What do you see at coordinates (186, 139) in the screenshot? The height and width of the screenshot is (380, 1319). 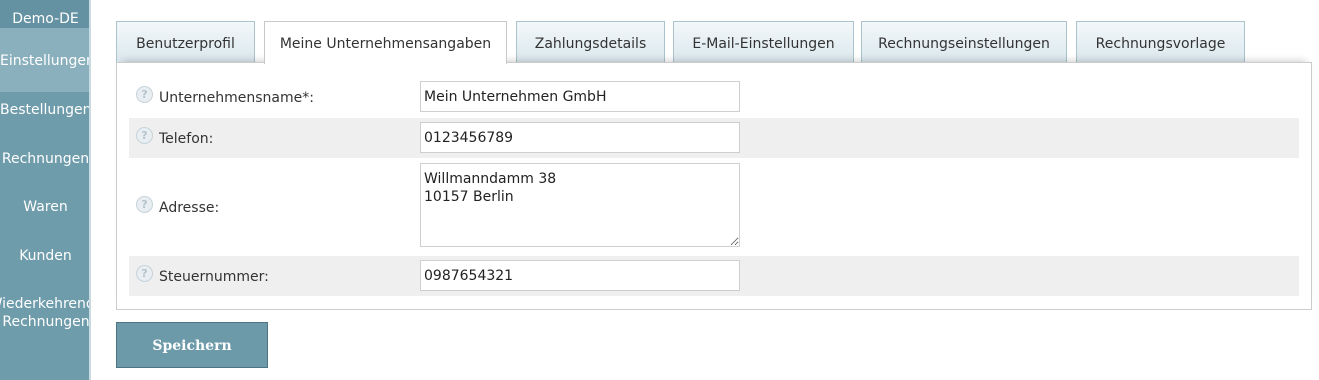 I see `phone-label: Telefon:` at bounding box center [186, 139].